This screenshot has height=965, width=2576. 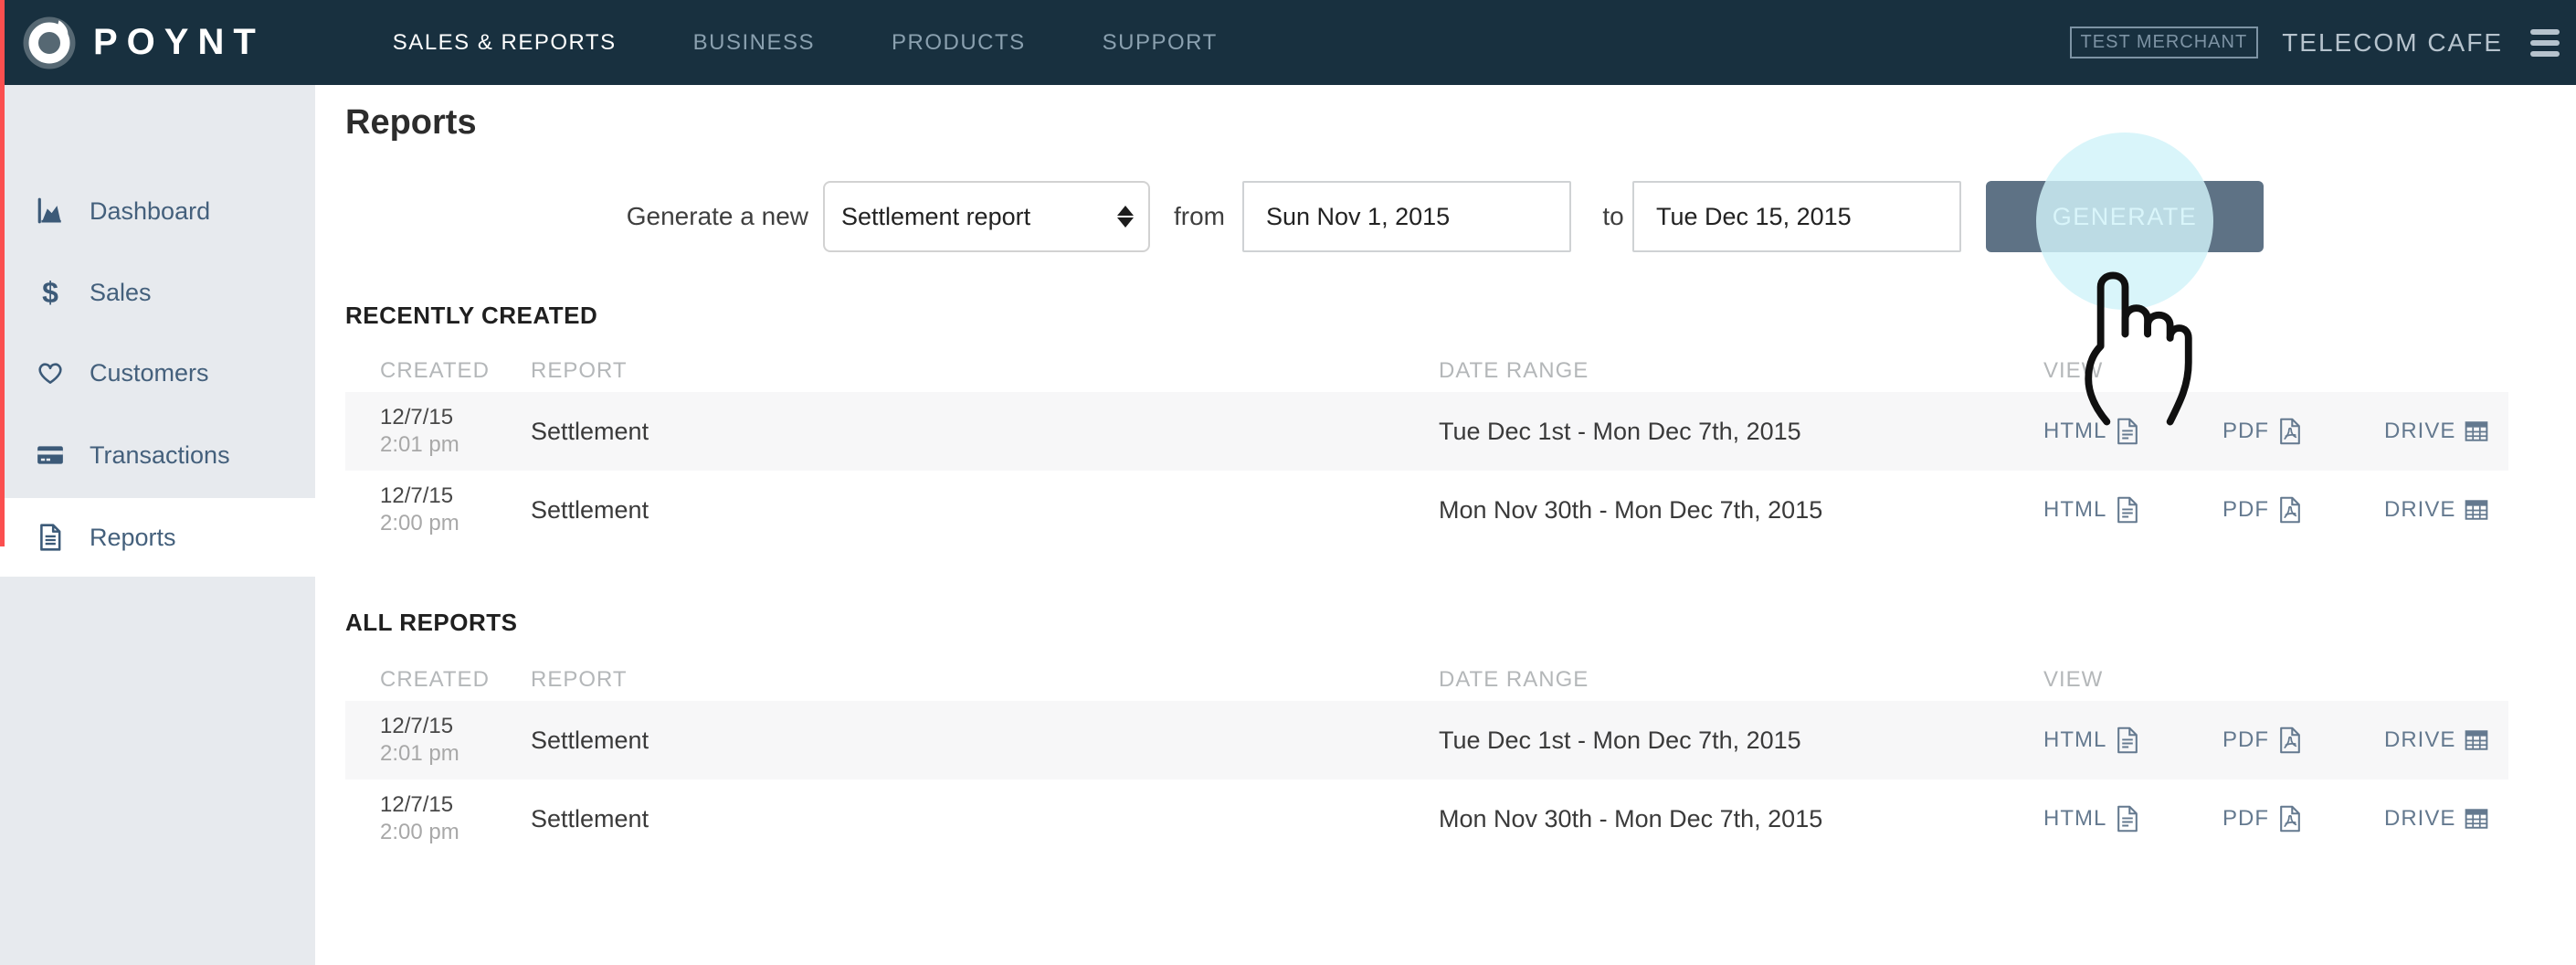 I want to click on brand: POYNT, so click(x=143, y=43).